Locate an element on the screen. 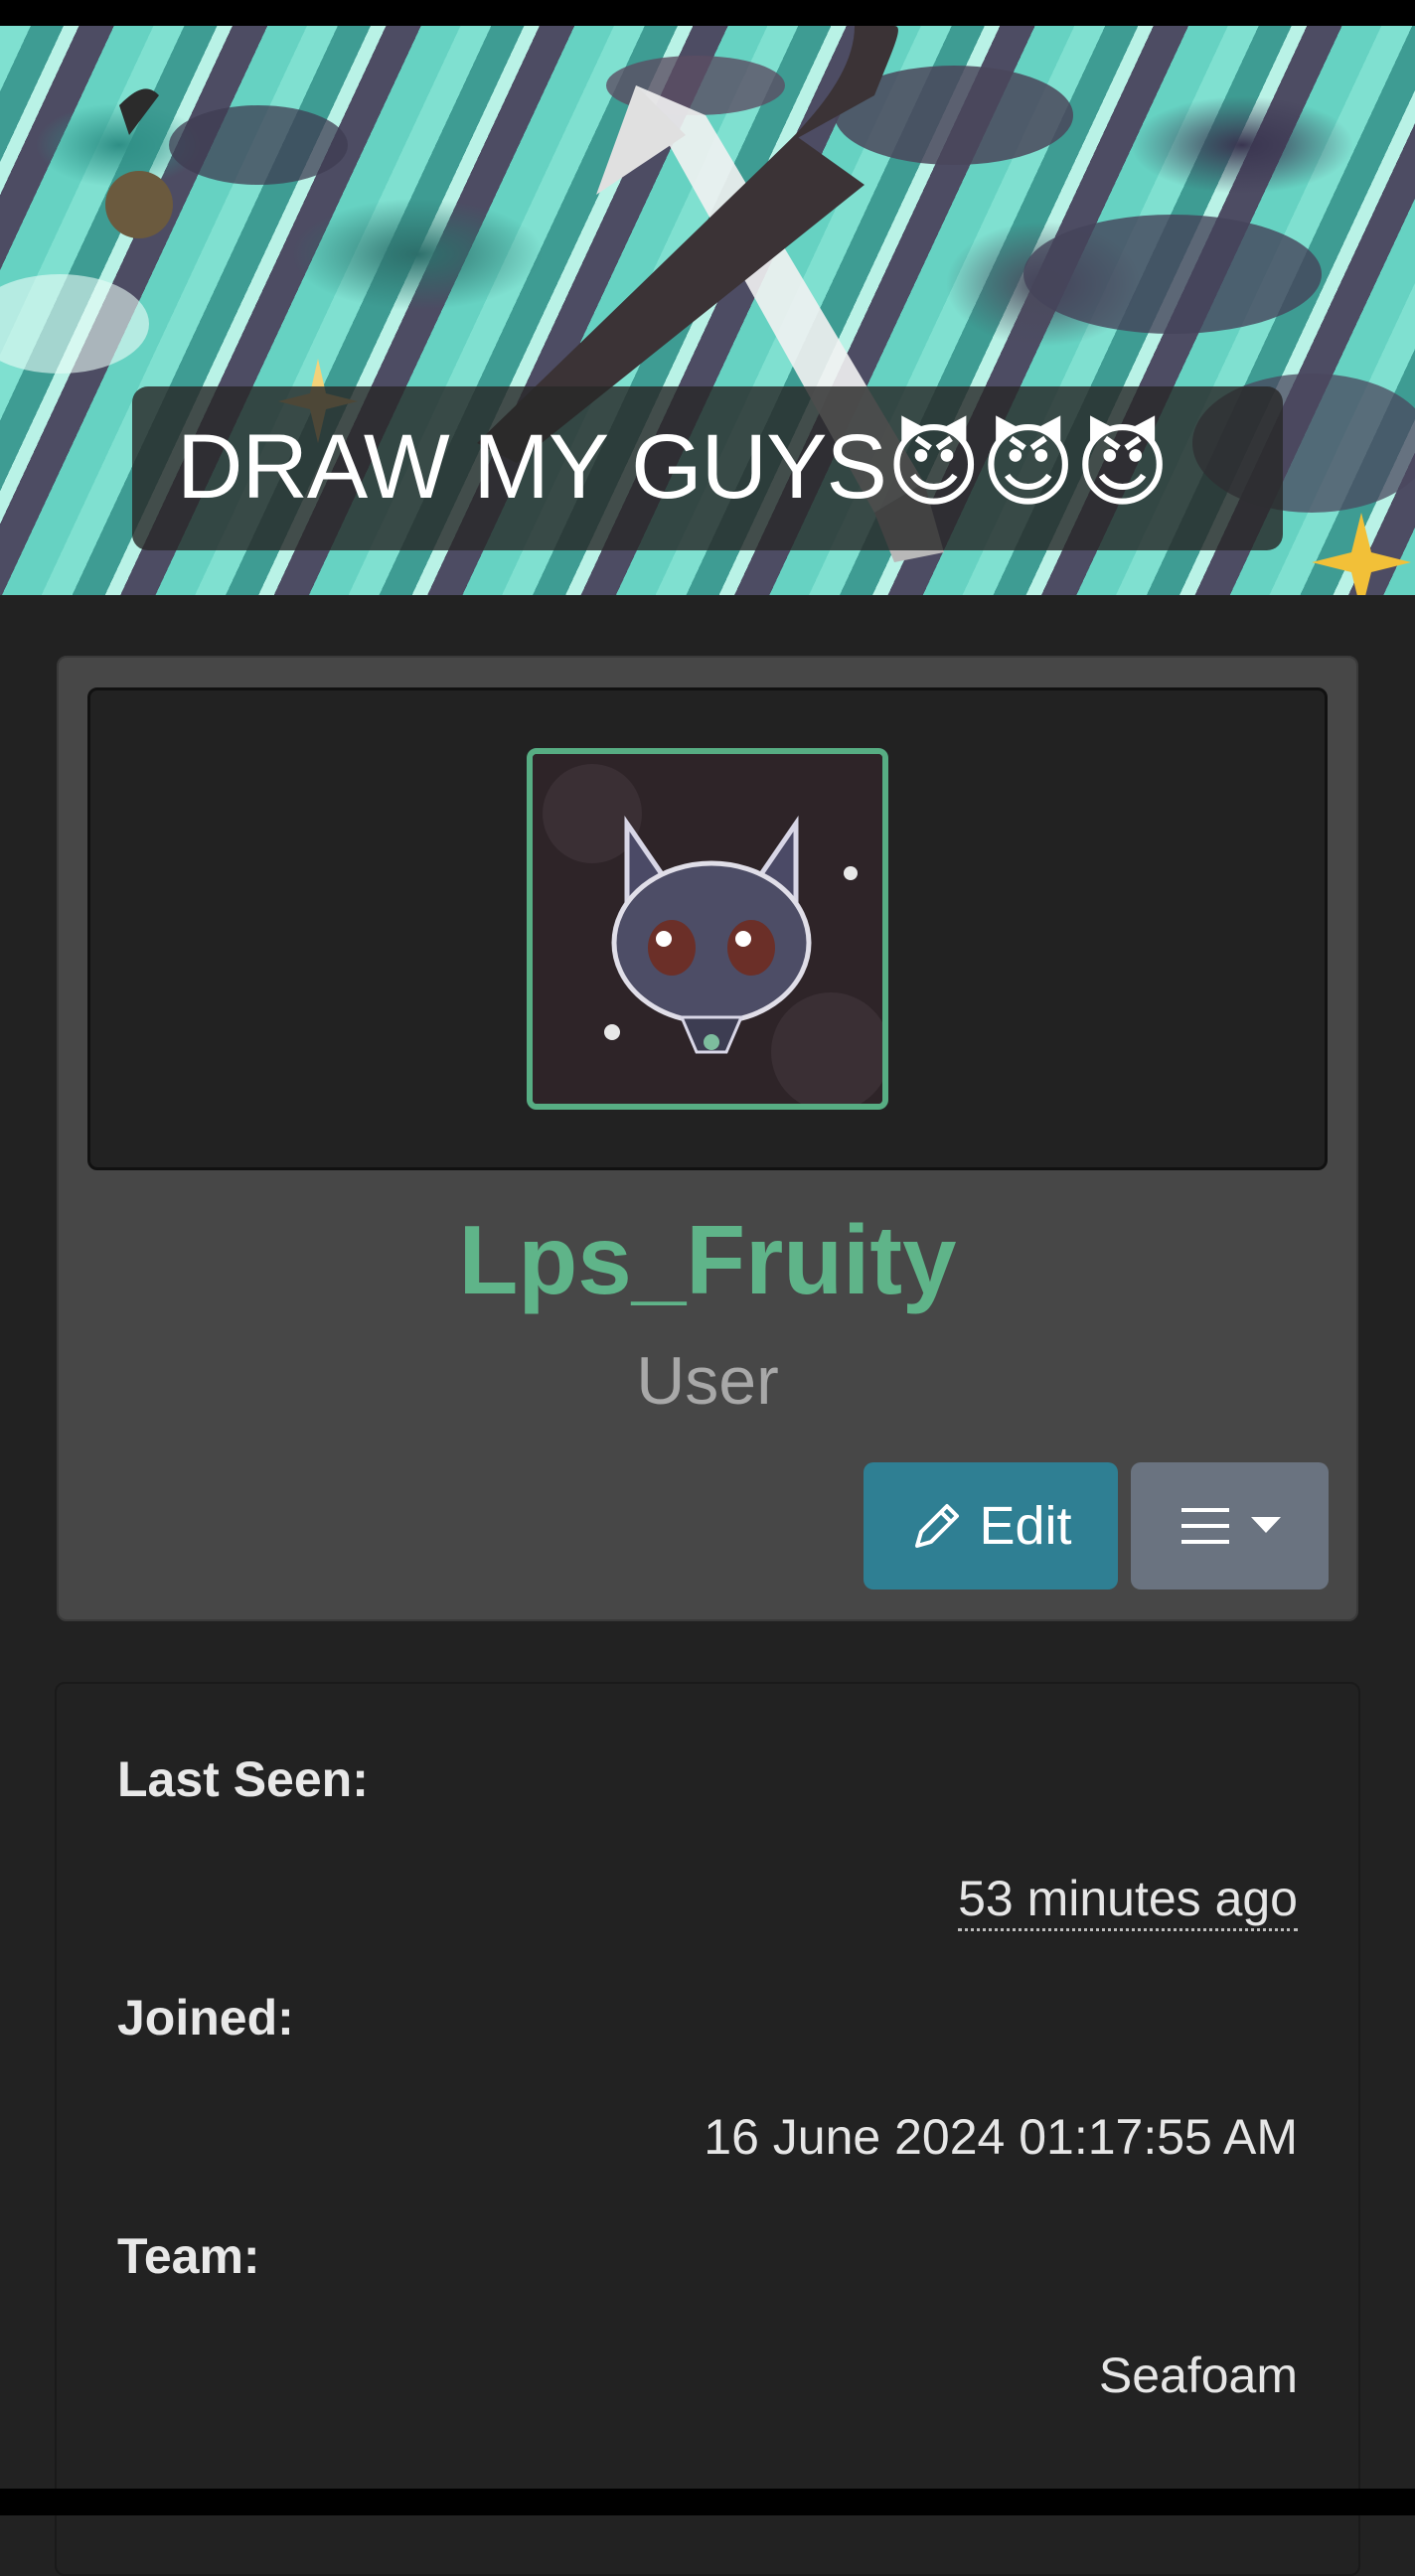 The image size is (1415, 2576). joined-label: Joined: is located at coordinates (206, 2018).